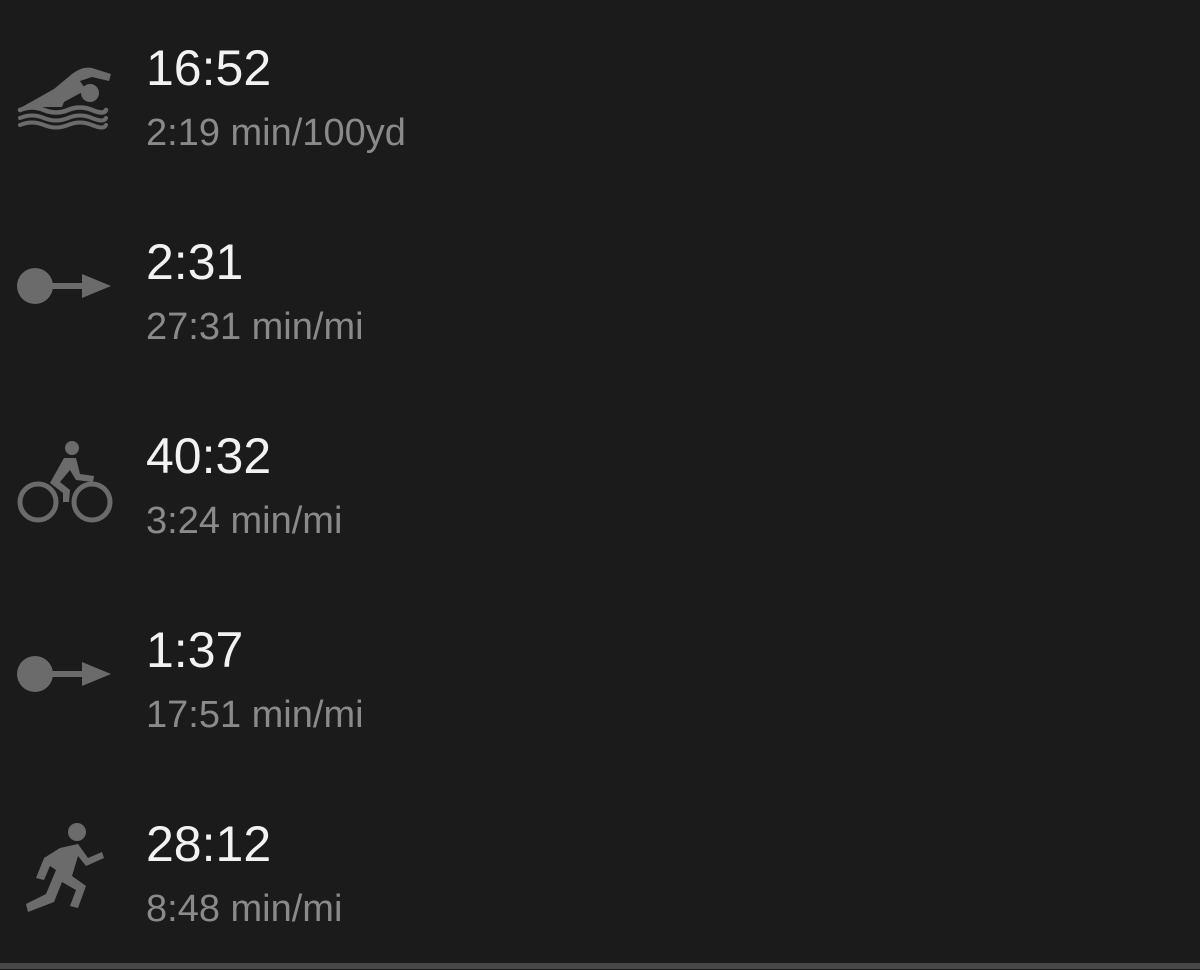  I want to click on segment-pace: 17:51 min/mi, so click(255, 715).